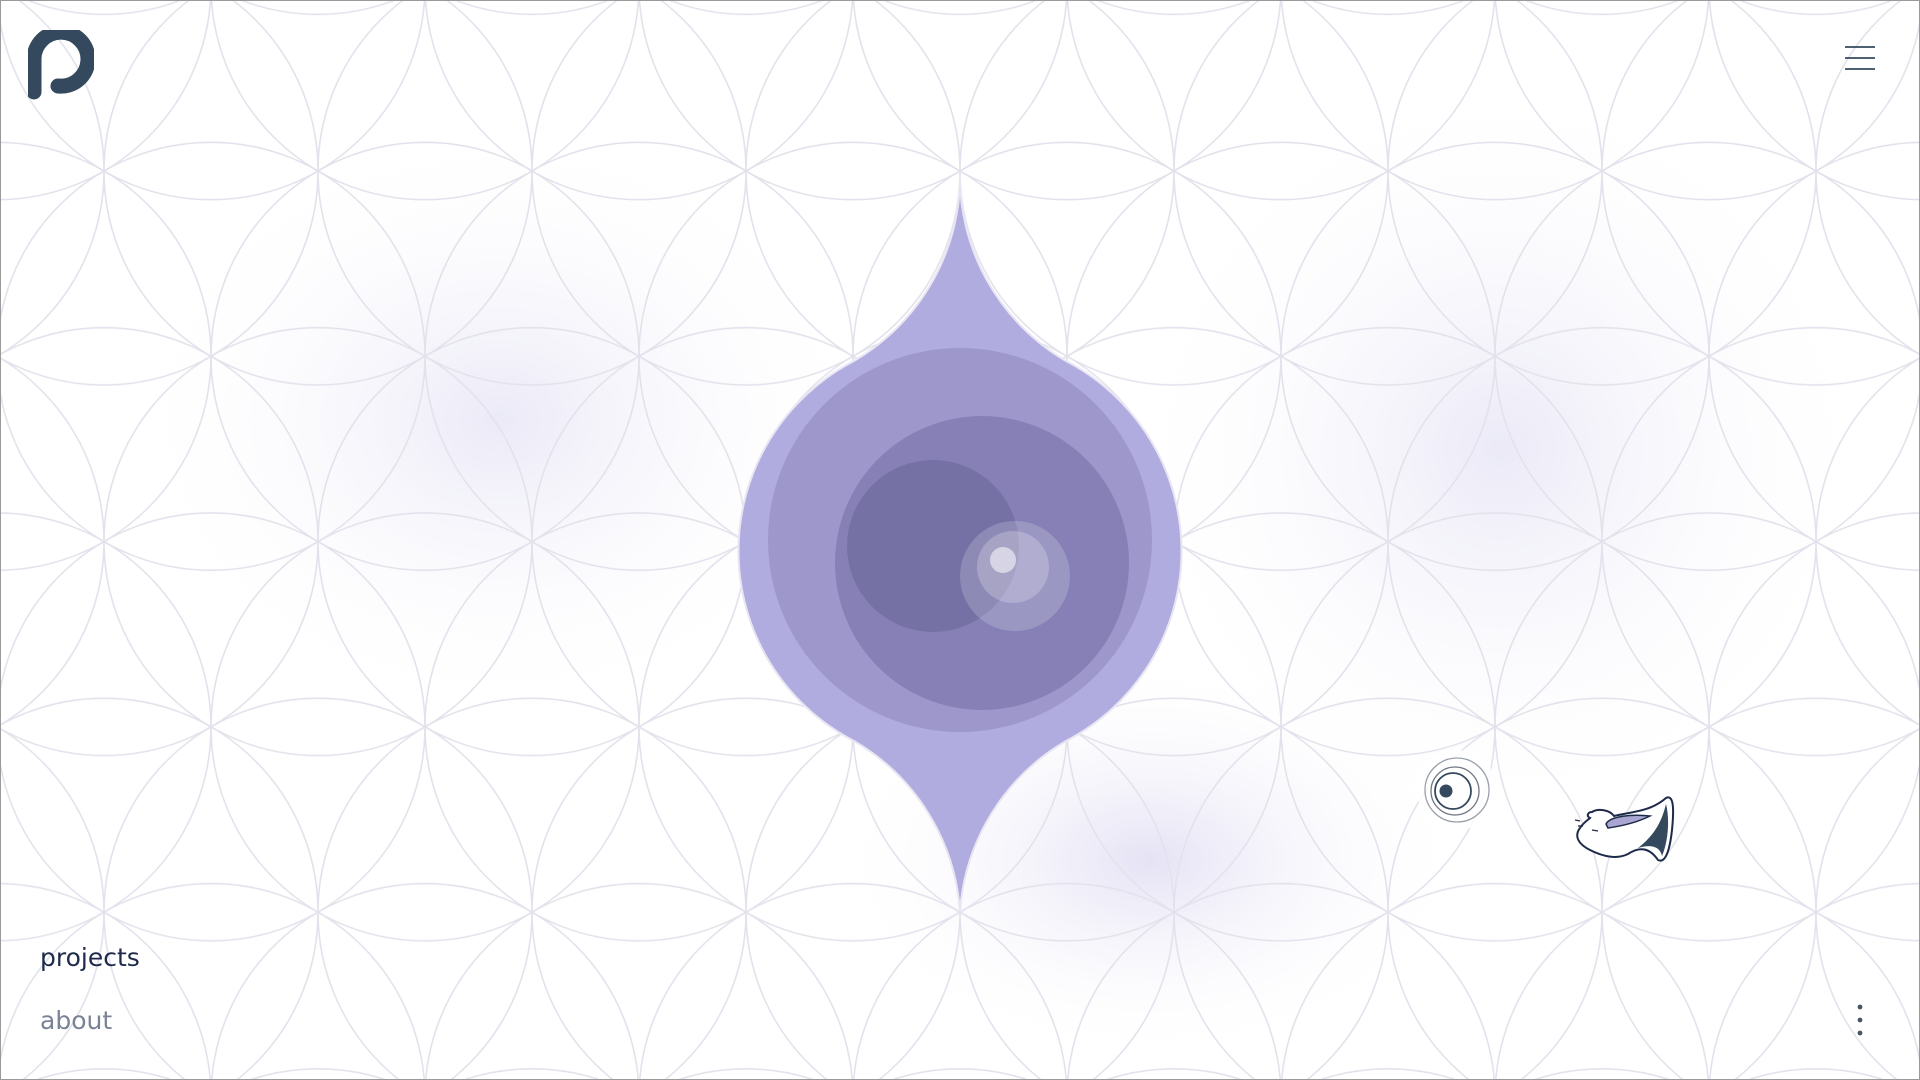 The height and width of the screenshot is (1080, 1920). I want to click on hamburger-menu-icon, so click(1860, 58).